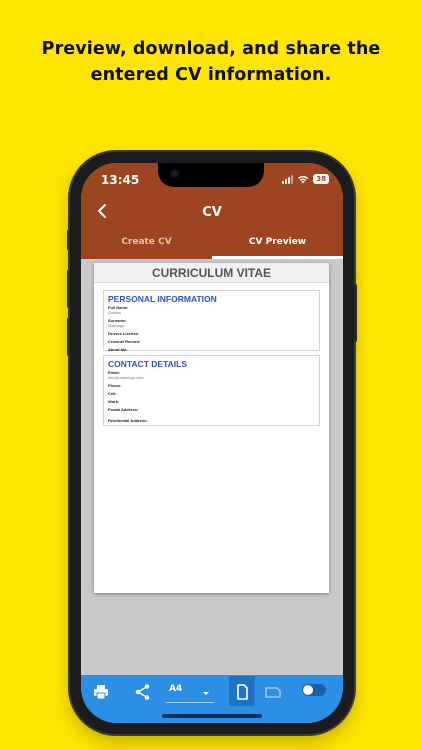 The width and height of the screenshot is (422, 750). I want to click on portrait-page-icon, so click(242, 692).